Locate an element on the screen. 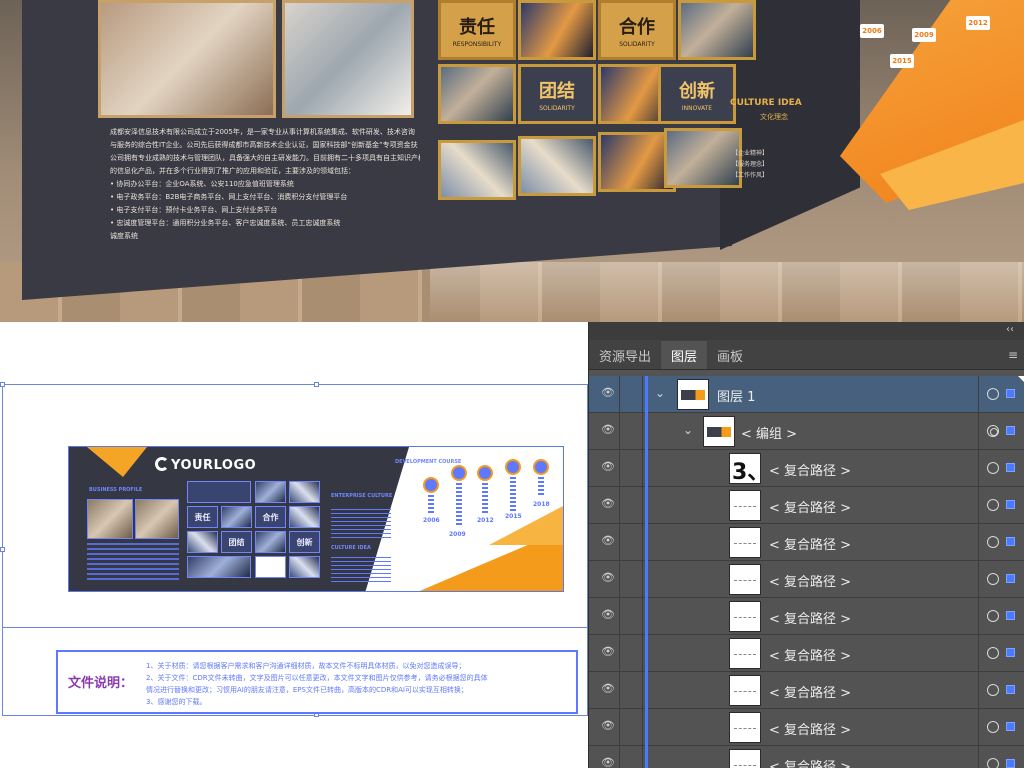 This screenshot has height=768, width=1024. layer-name: 图层 1 is located at coordinates (736, 395).